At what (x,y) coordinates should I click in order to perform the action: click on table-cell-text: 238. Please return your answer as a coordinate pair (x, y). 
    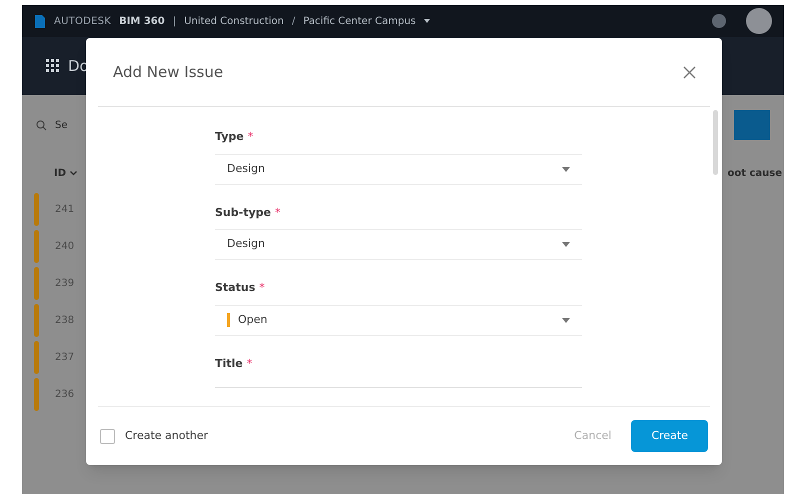
    Looking at the image, I should click on (64, 321).